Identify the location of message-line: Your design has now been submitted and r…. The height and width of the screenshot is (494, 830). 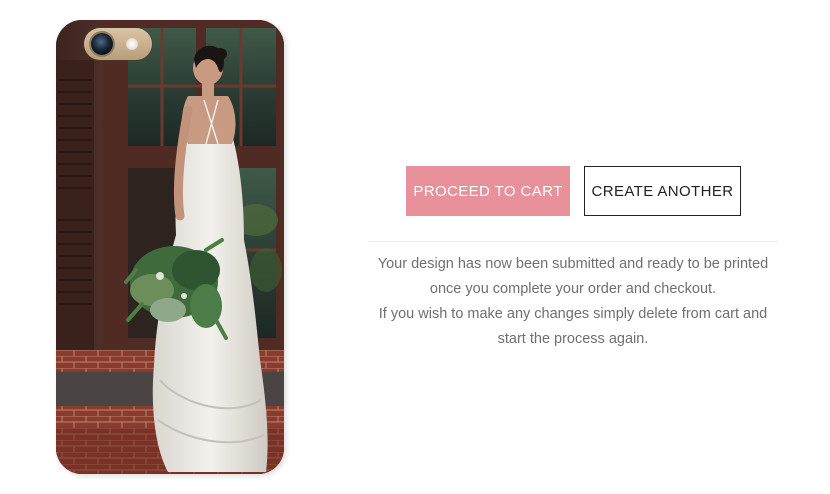
(573, 264).